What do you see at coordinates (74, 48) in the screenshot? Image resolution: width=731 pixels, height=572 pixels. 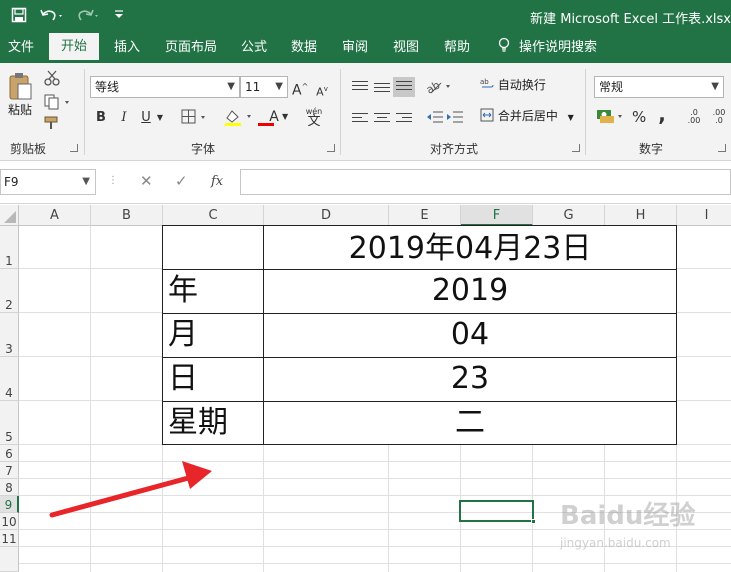 I see `tab-home: 开始` at bounding box center [74, 48].